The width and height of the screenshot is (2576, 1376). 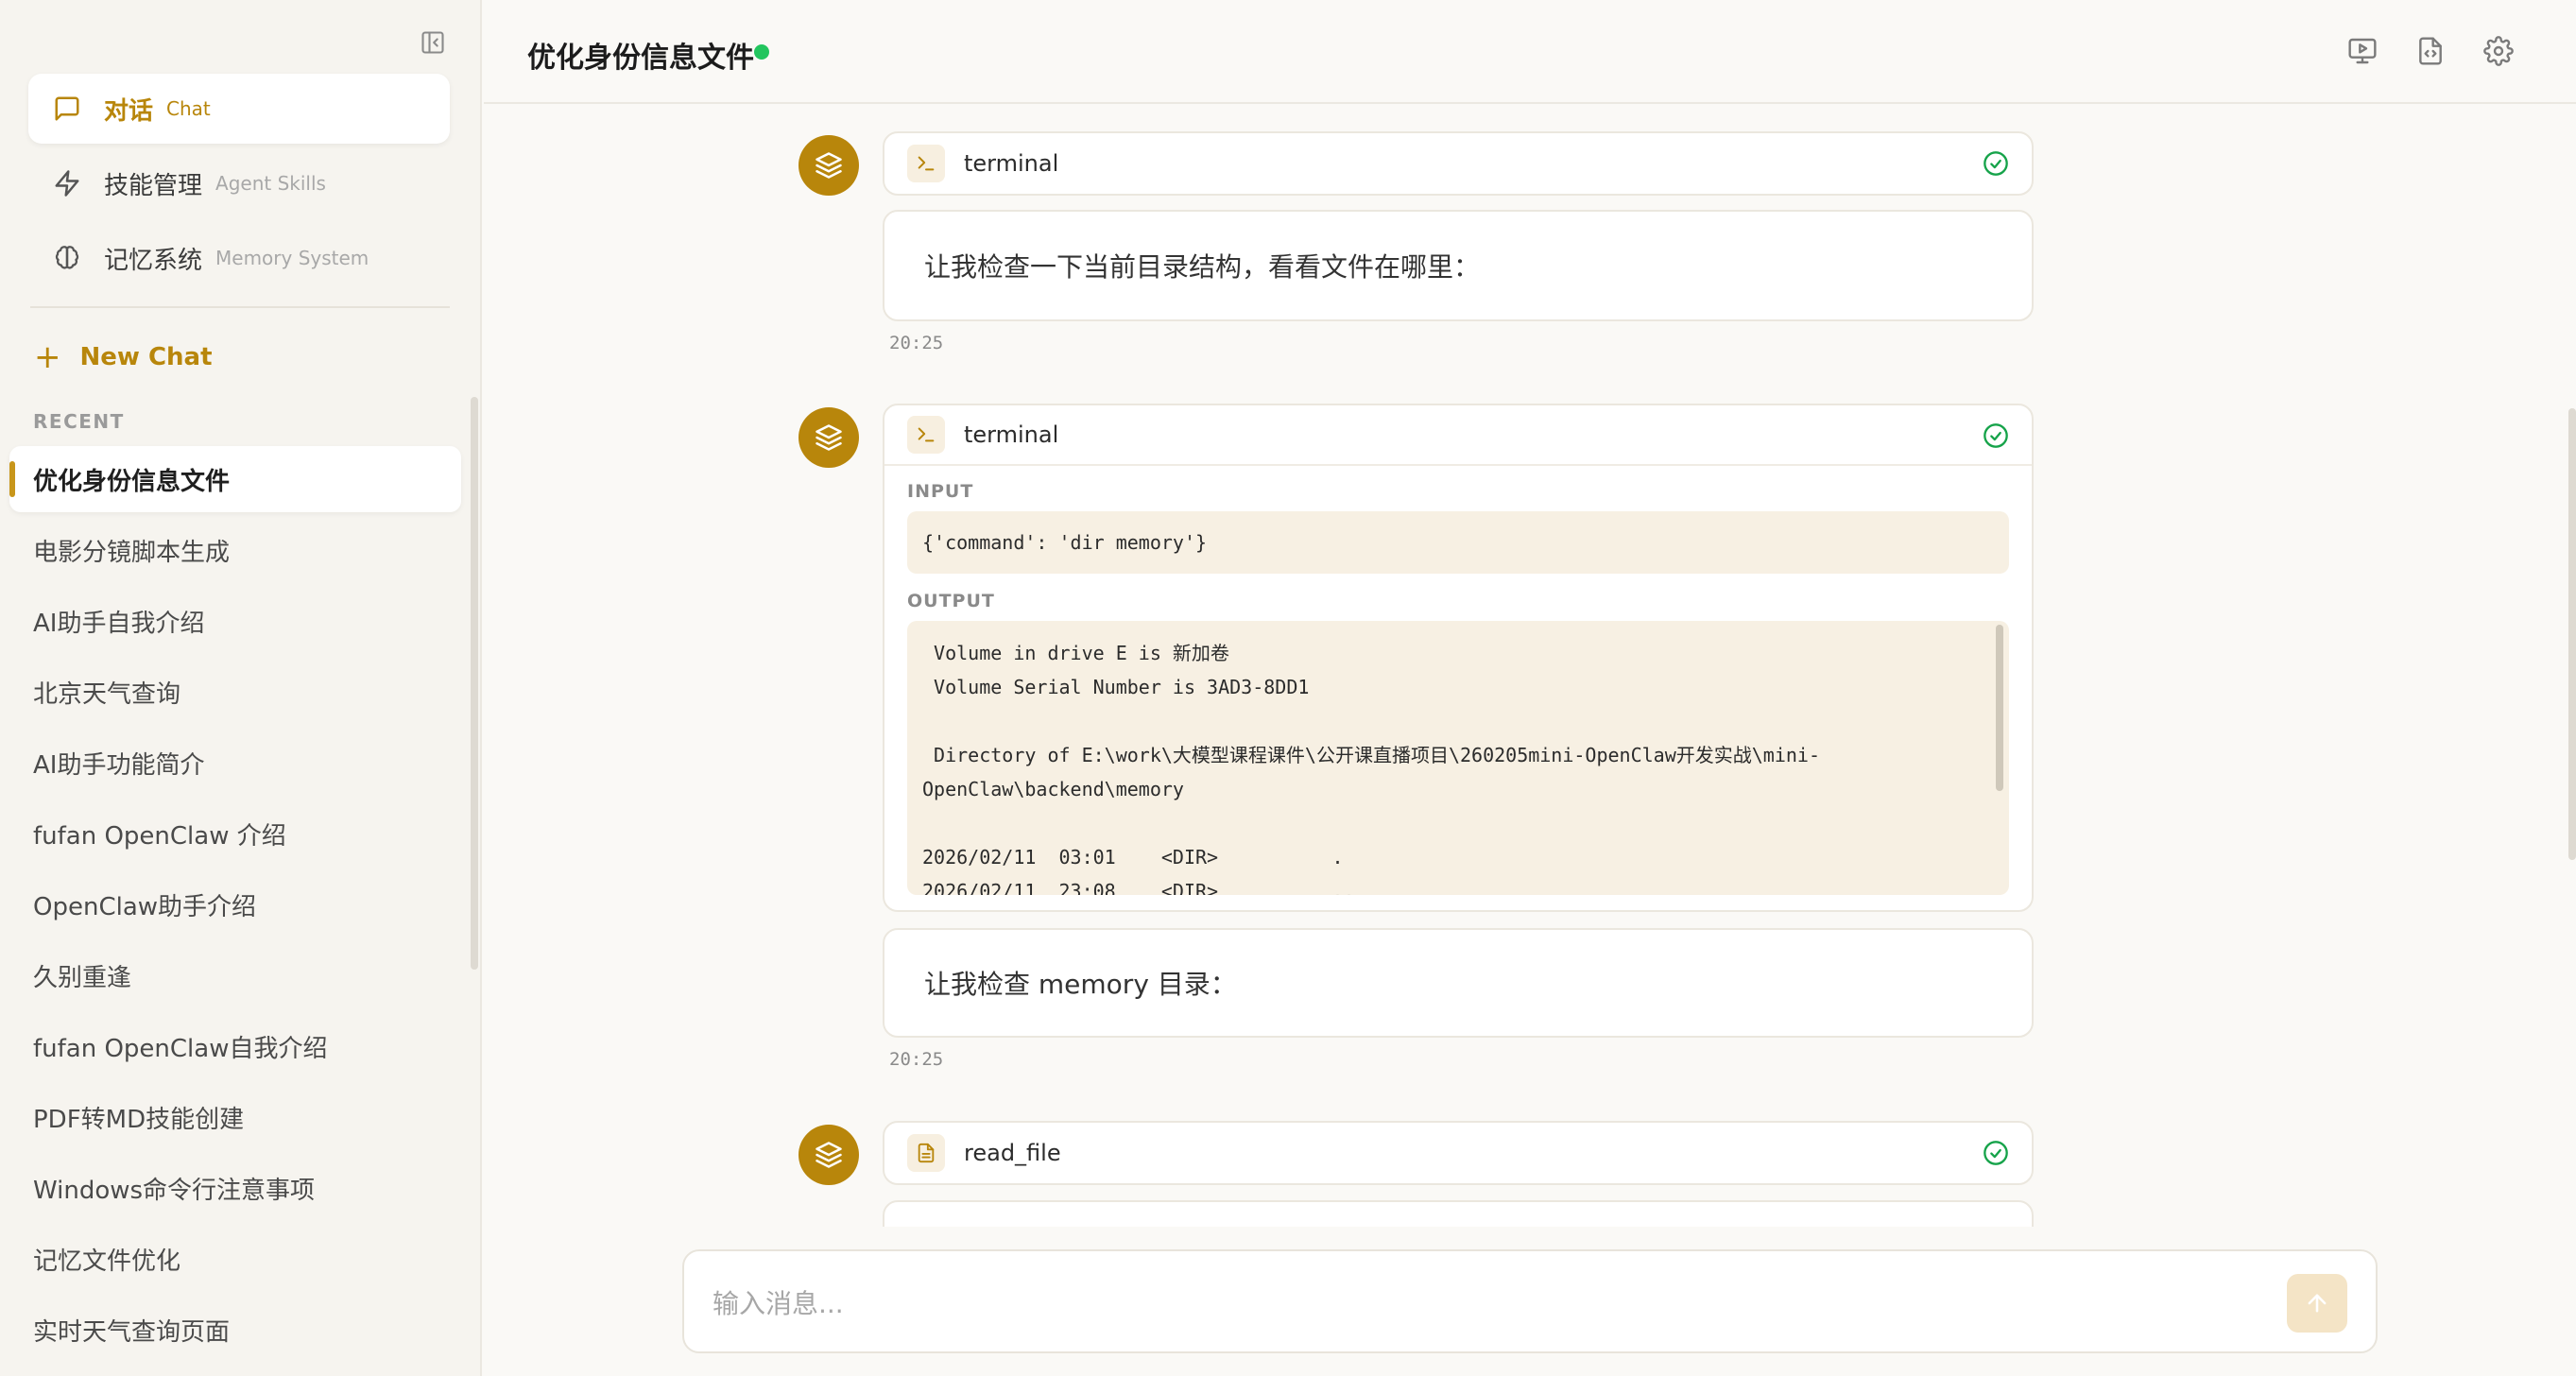 I want to click on arrow-up-icon, so click(x=2317, y=1303).